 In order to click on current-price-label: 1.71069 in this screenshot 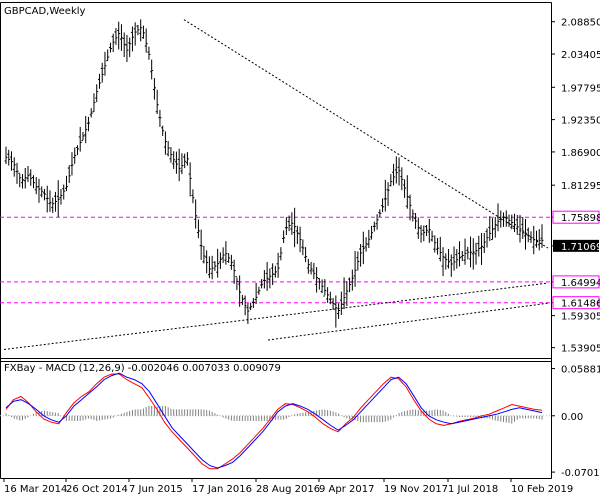, I will do `click(580, 247)`.